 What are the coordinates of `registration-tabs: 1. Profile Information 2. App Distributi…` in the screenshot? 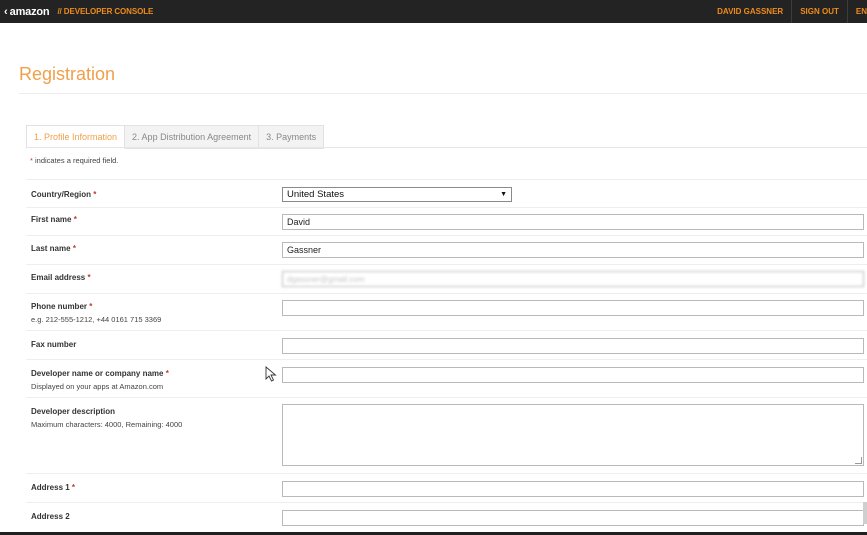 It's located at (175, 137).